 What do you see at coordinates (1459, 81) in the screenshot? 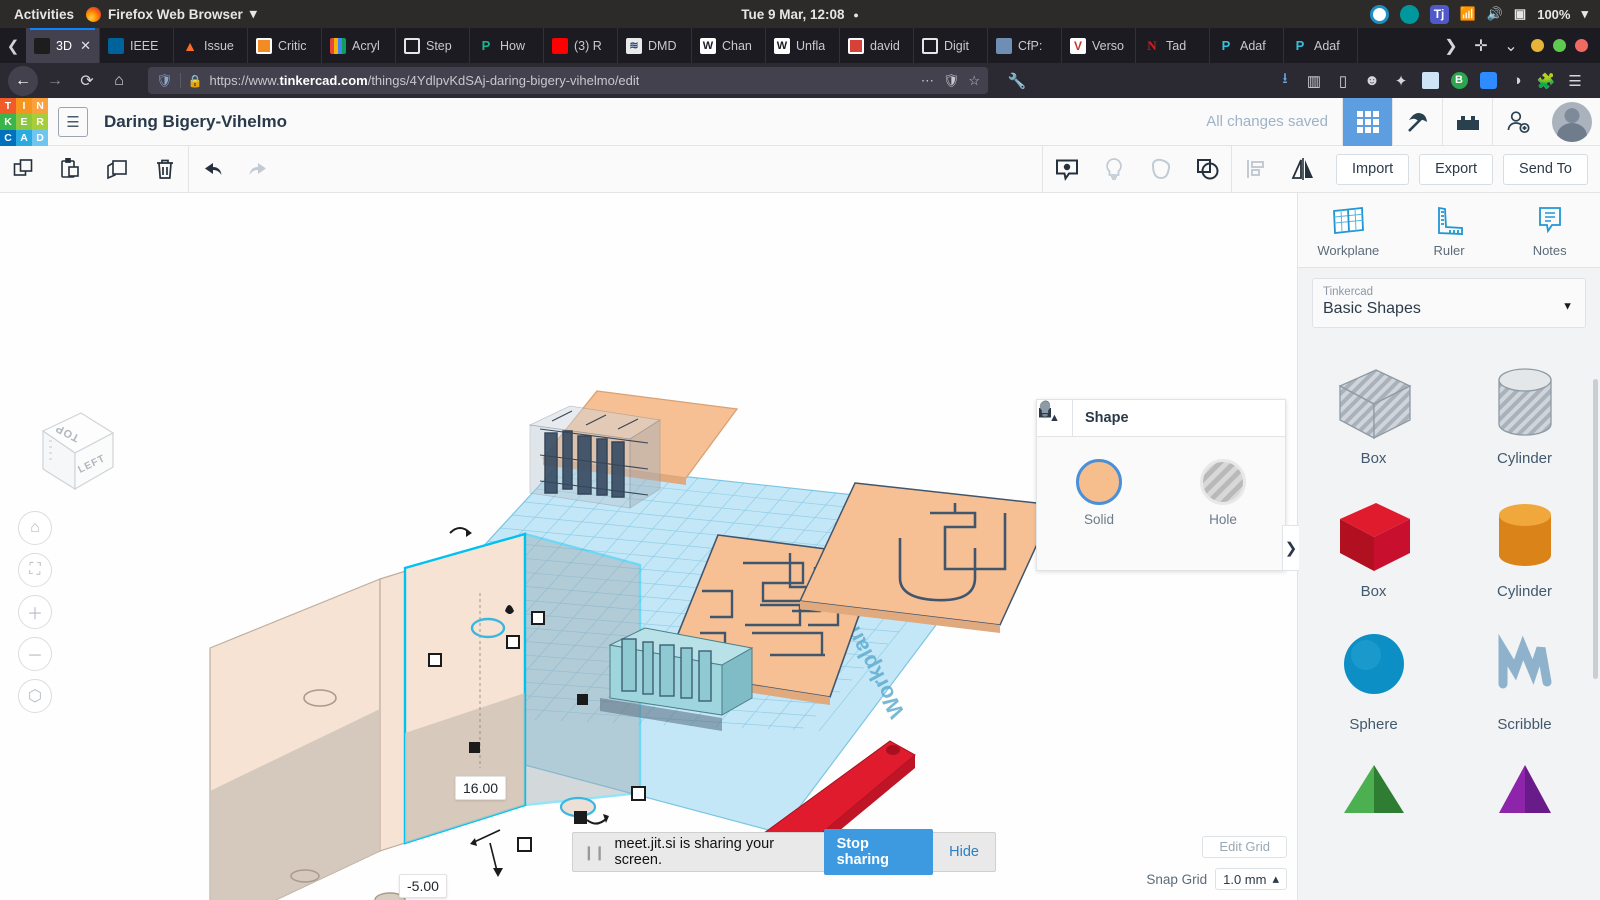
I see `bitwarden-icon: B` at bounding box center [1459, 81].